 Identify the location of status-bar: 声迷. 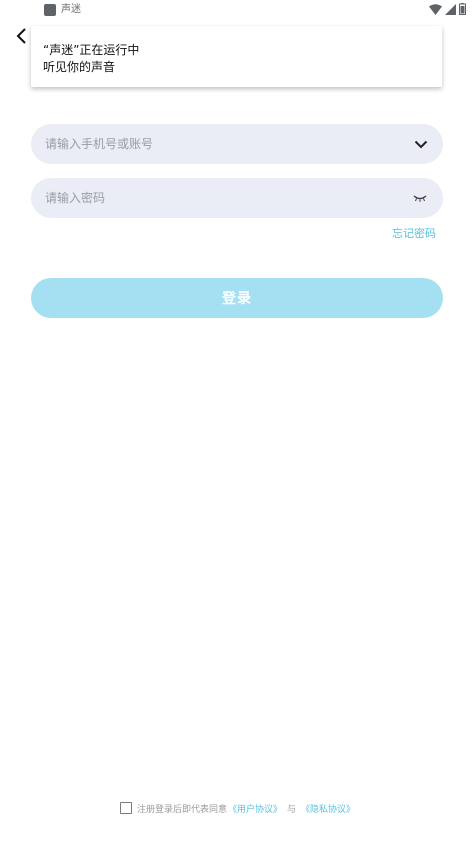
(237, 10).